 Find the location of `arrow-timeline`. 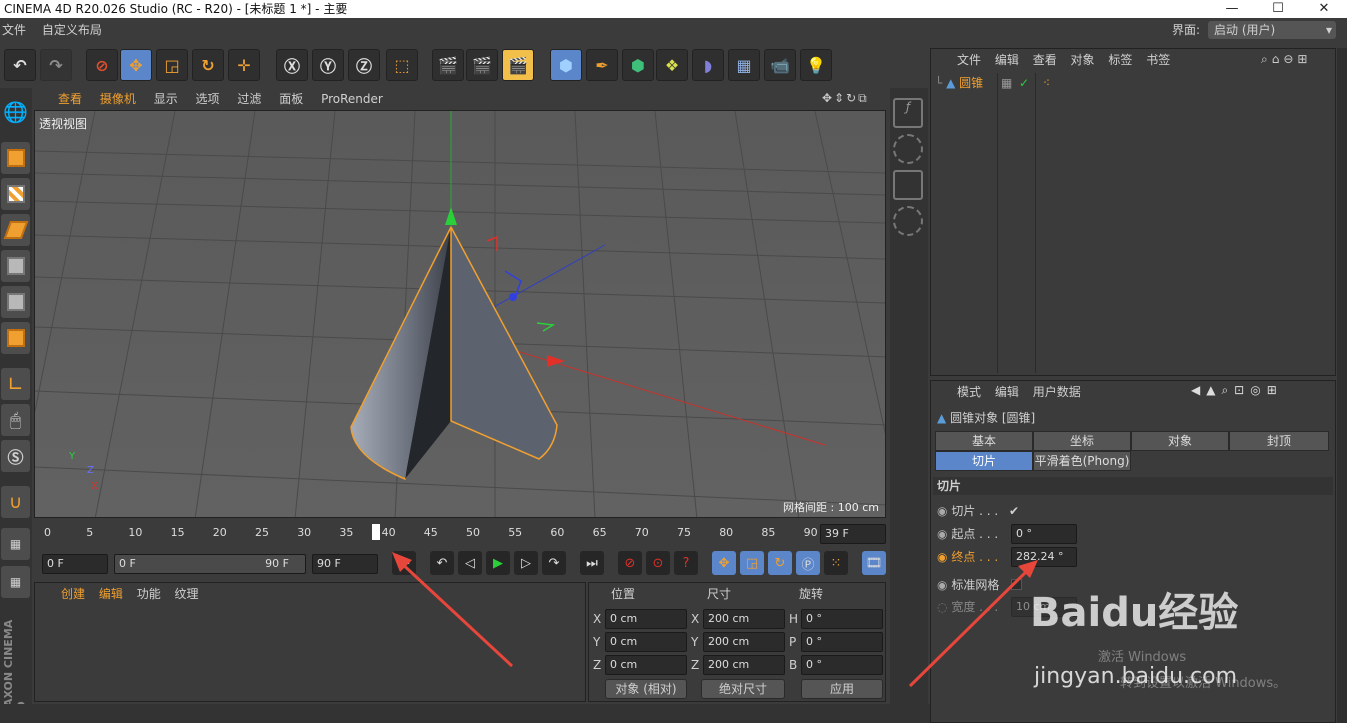

arrow-timeline is located at coordinates (455, 613).